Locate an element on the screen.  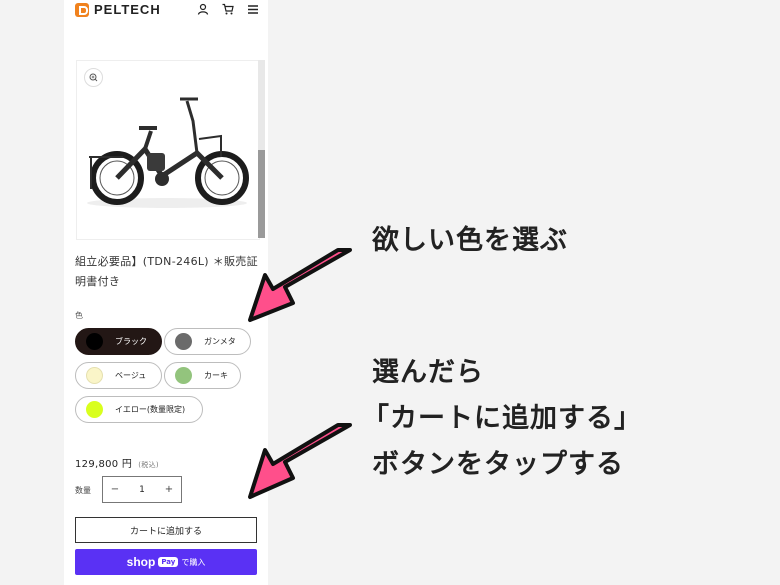
quantity-input: 1 is located at coordinates (142, 490).